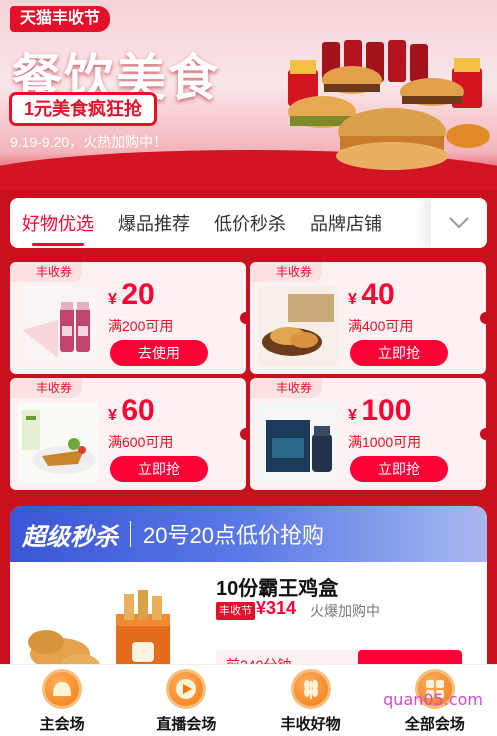  I want to click on watermark: quan05.com, so click(433, 699).